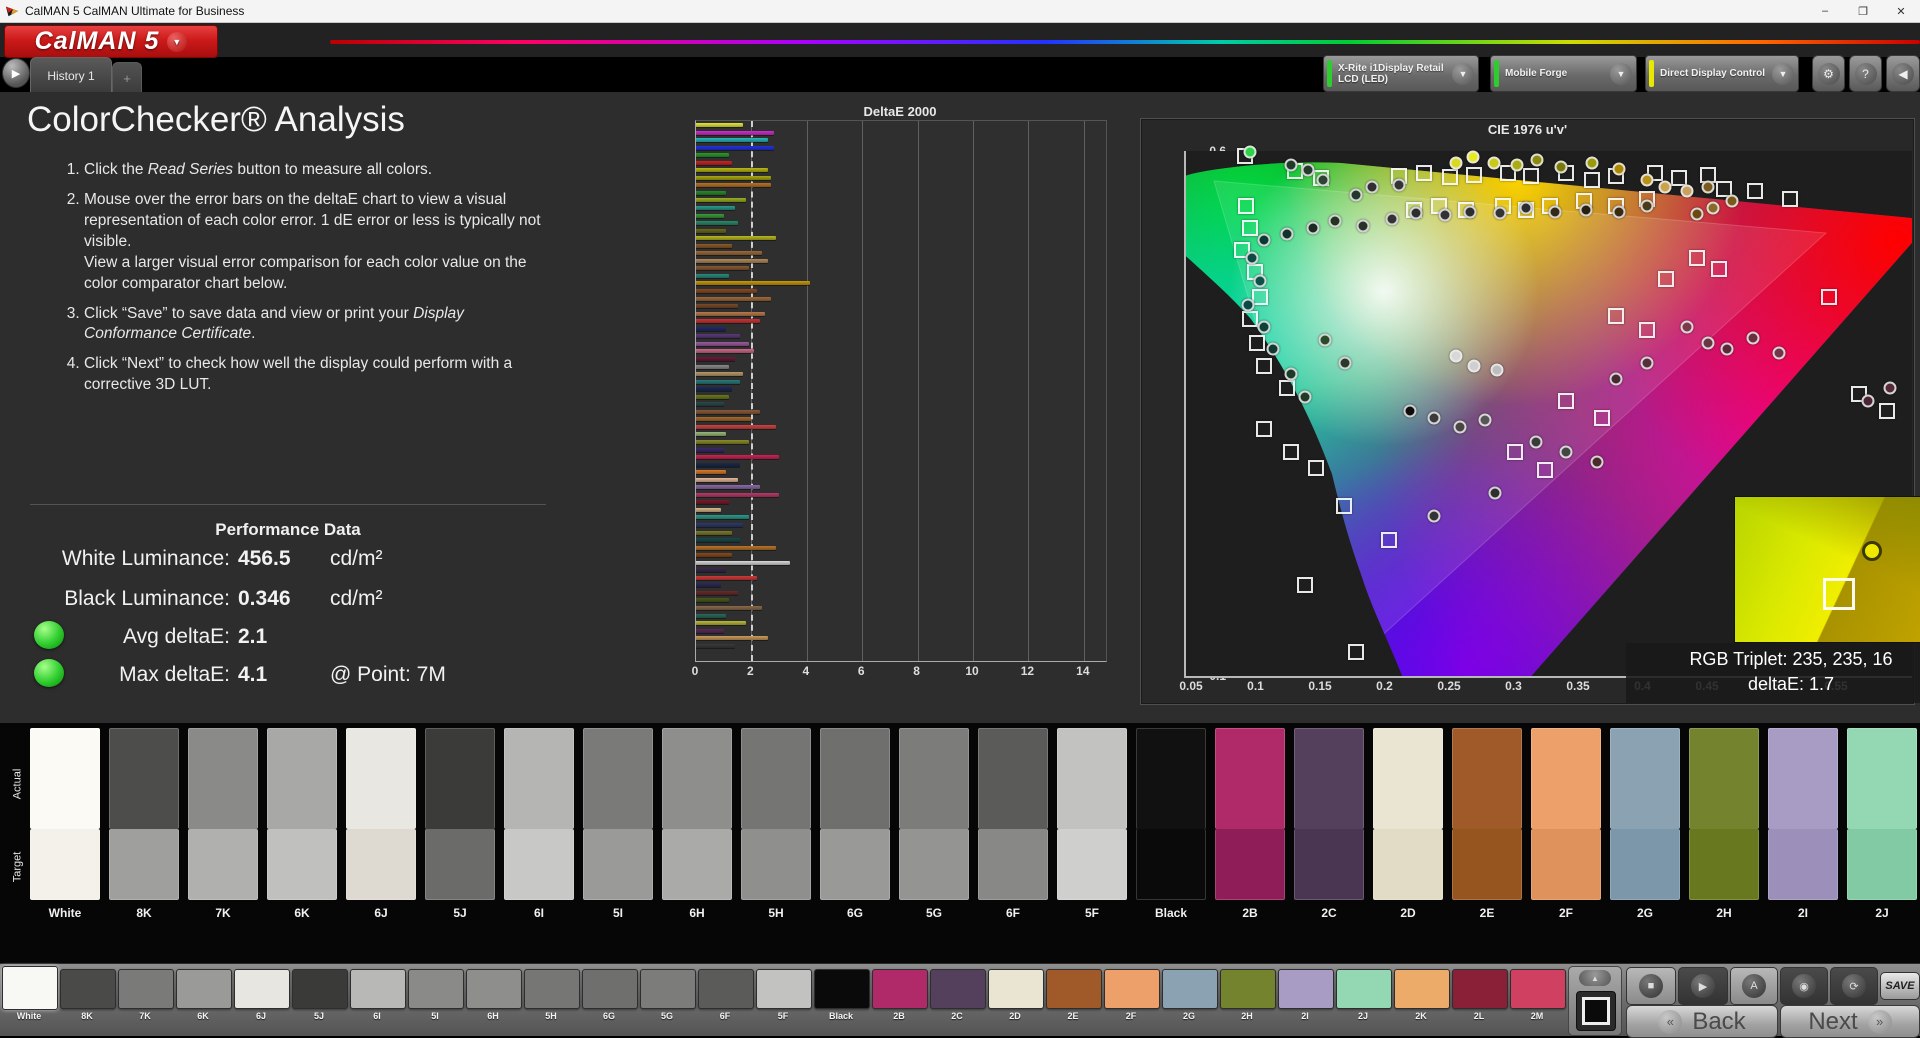 This screenshot has width=1920, height=1038. What do you see at coordinates (1863, 11) in the screenshot?
I see `maximize-button: ❐` at bounding box center [1863, 11].